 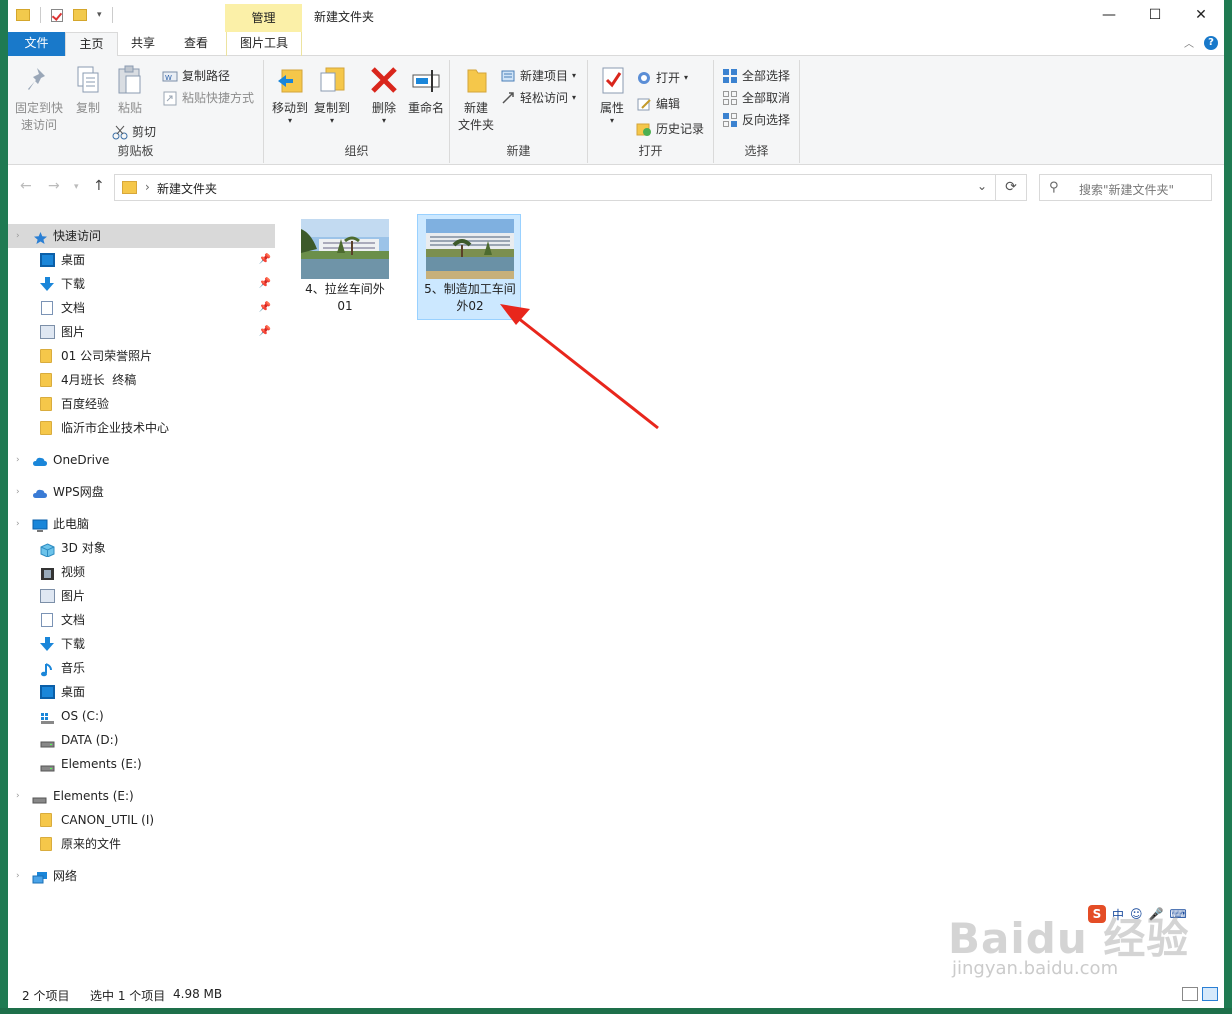 I want to click on collapse-ribbon-icon: ︿, so click(x=1189, y=42).